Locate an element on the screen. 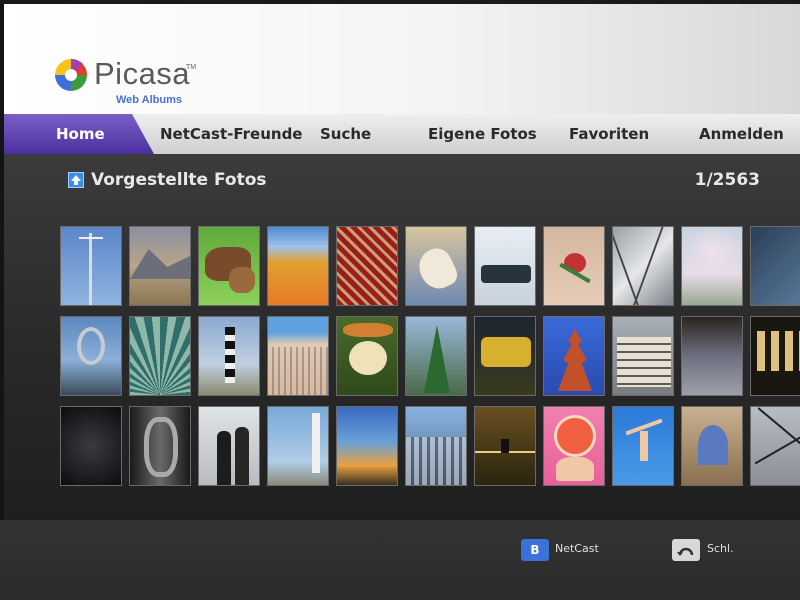  tab-suche: Suche is located at coordinates (345, 134).